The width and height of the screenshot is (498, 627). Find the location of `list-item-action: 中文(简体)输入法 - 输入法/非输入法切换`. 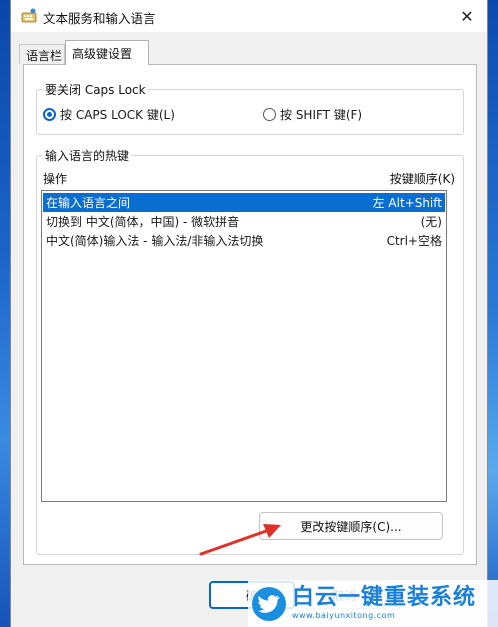

list-item-action: 中文(简体)输入法 - 输入法/非输入法切换 is located at coordinates (155, 241).